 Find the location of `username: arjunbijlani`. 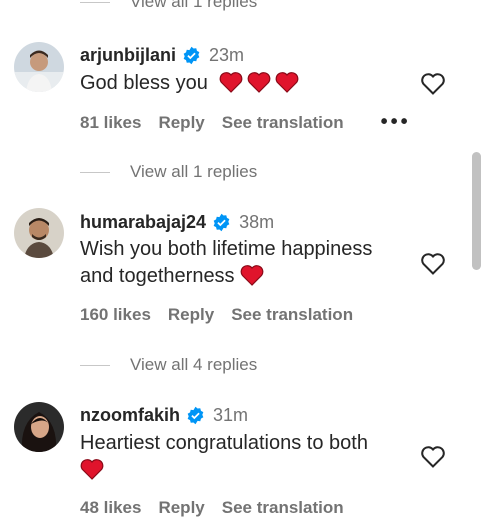

username: arjunbijlani is located at coordinates (128, 55).